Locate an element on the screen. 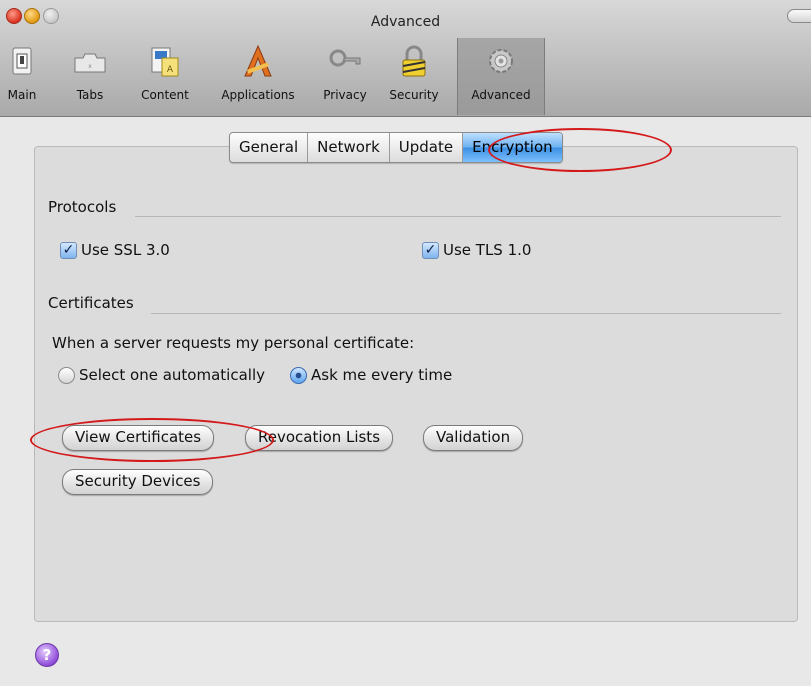  svg-text: A is located at coordinates (170, 70).